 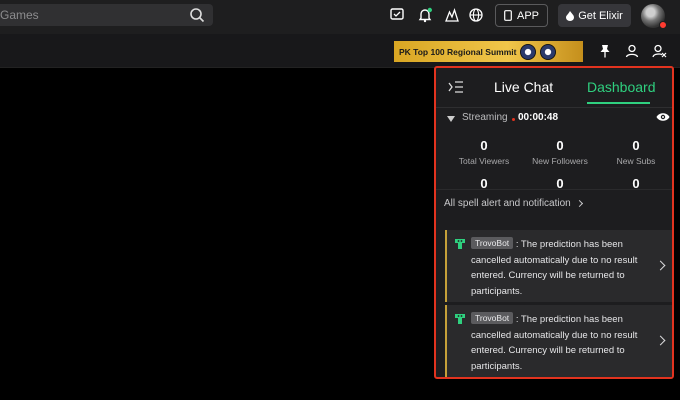 I want to click on panel-header: Live Chat Dashboard, so click(x=554, y=88).